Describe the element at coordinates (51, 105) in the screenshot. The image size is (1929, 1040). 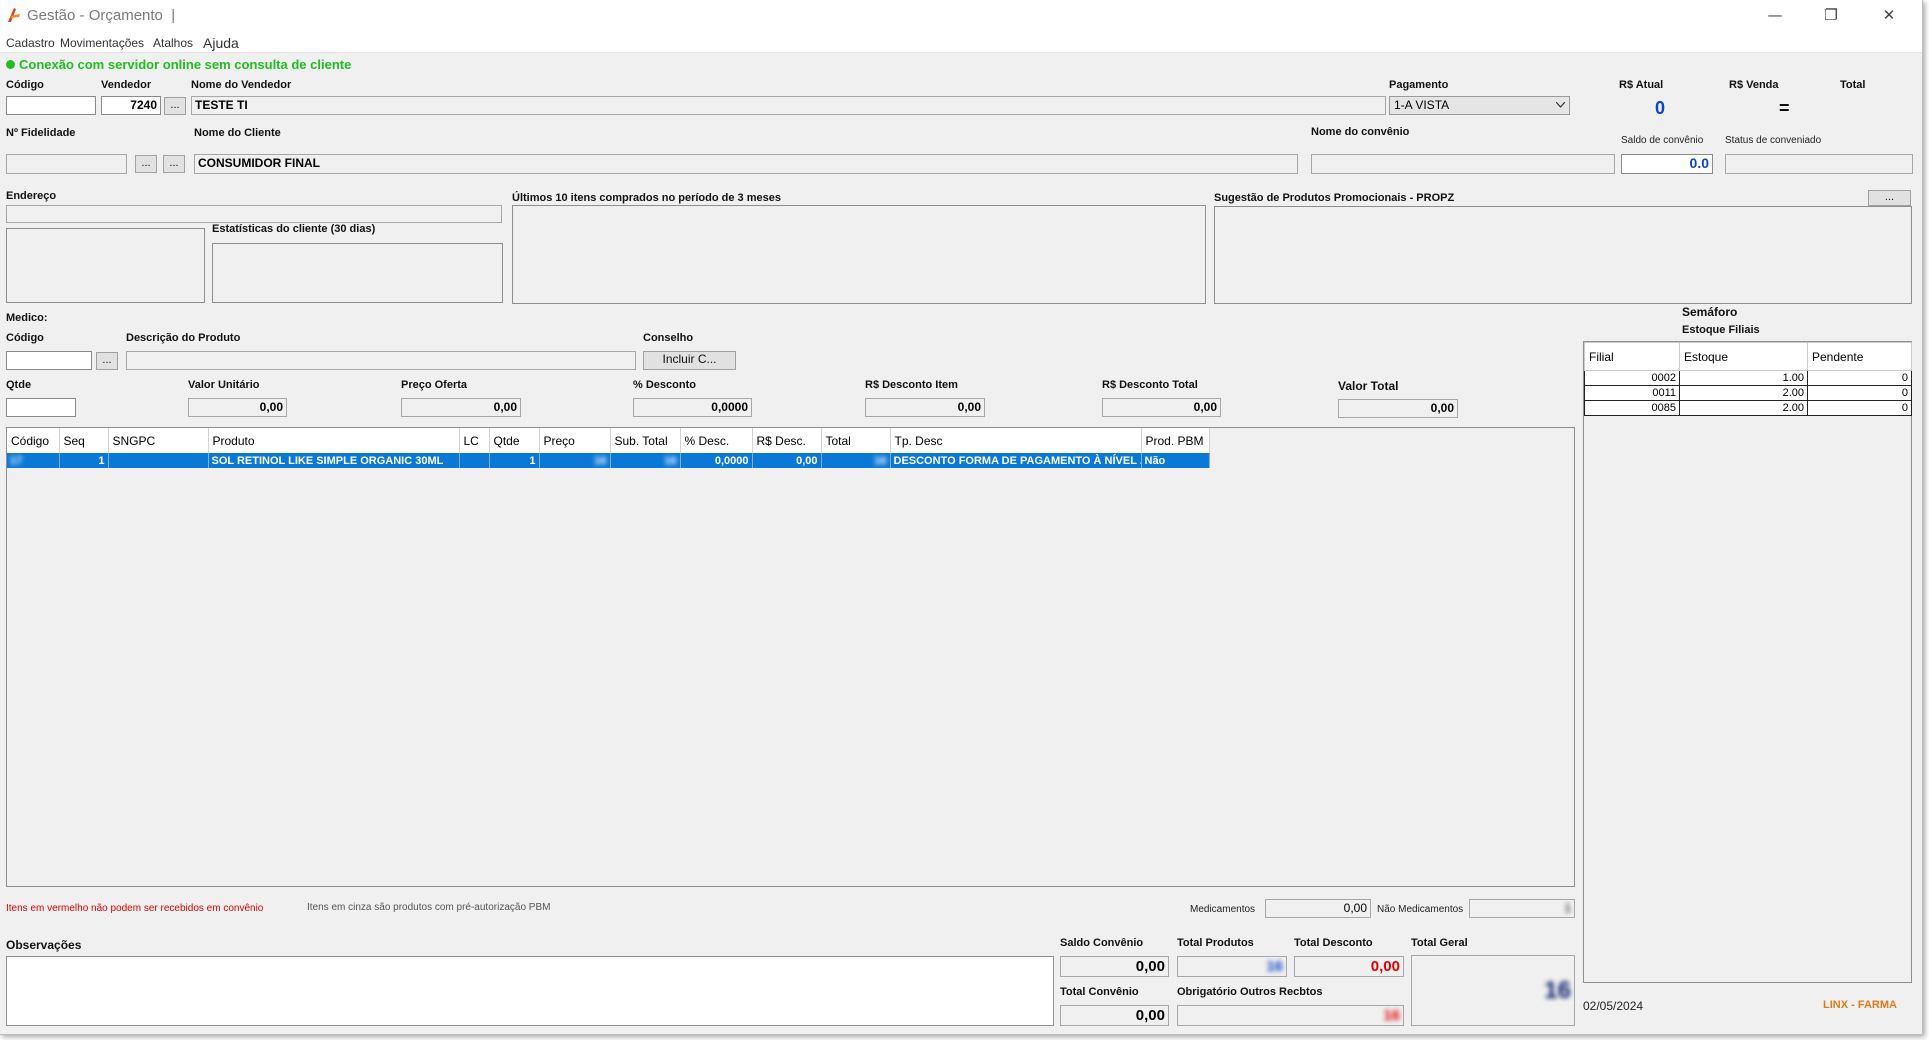
I see `codigo-input` at that location.